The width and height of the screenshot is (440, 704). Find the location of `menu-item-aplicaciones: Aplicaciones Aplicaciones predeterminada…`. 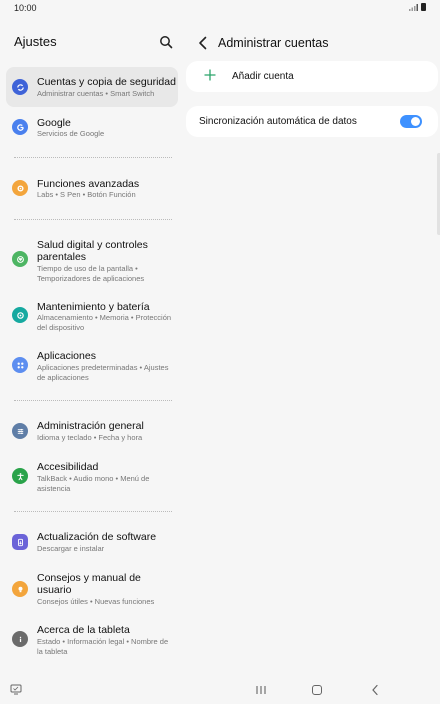

menu-item-aplicaciones: Aplicaciones Aplicaciones predeterminada… is located at coordinates (92, 369).